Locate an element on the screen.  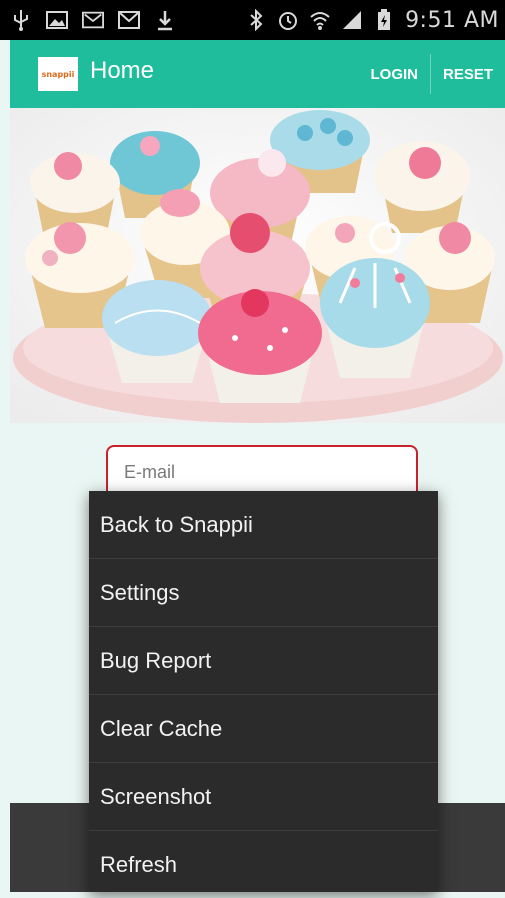
bluetooth-icon is located at coordinates (256, 20).